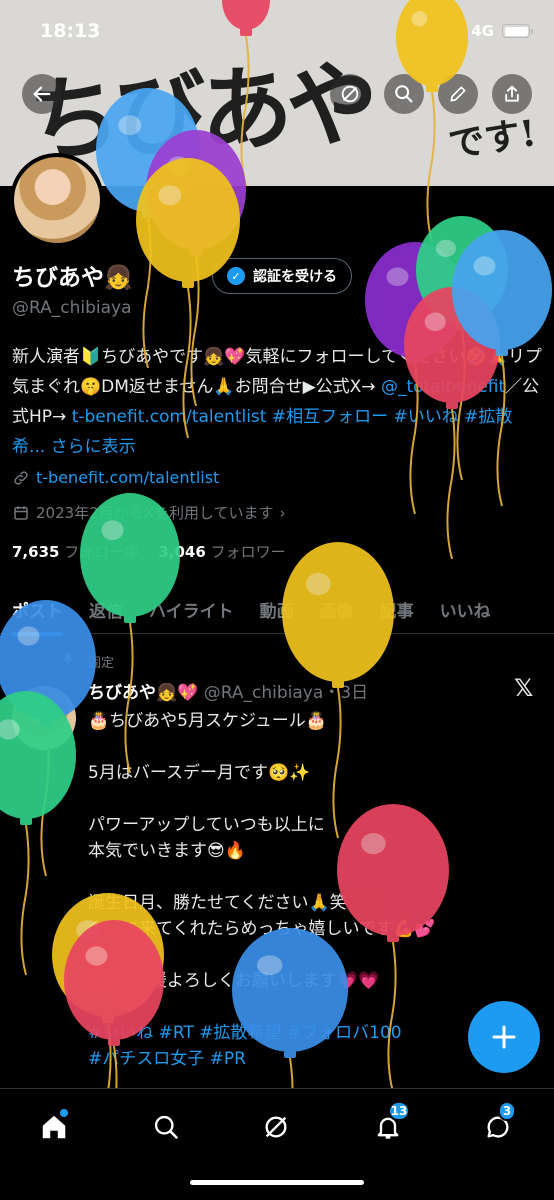 This screenshot has width=554, height=1200. I want to click on verified-badge-icon: ✓, so click(236, 276).